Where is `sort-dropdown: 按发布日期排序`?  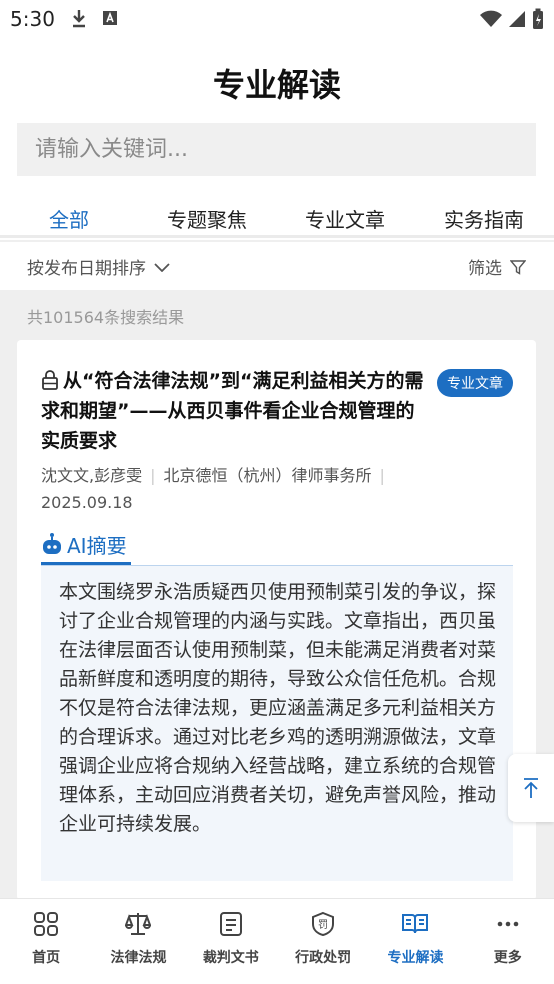
sort-dropdown: 按发布日期排序 is located at coordinates (98, 266).